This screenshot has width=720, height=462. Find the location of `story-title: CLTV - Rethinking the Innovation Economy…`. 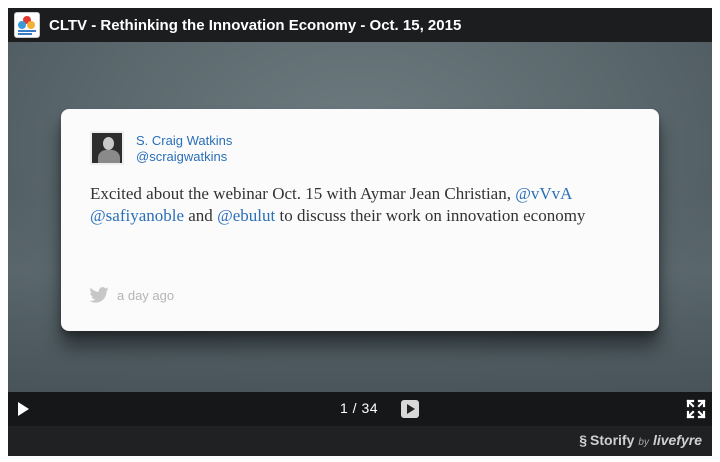

story-title: CLTV - Rethinking the Innovation Economy… is located at coordinates (255, 25).